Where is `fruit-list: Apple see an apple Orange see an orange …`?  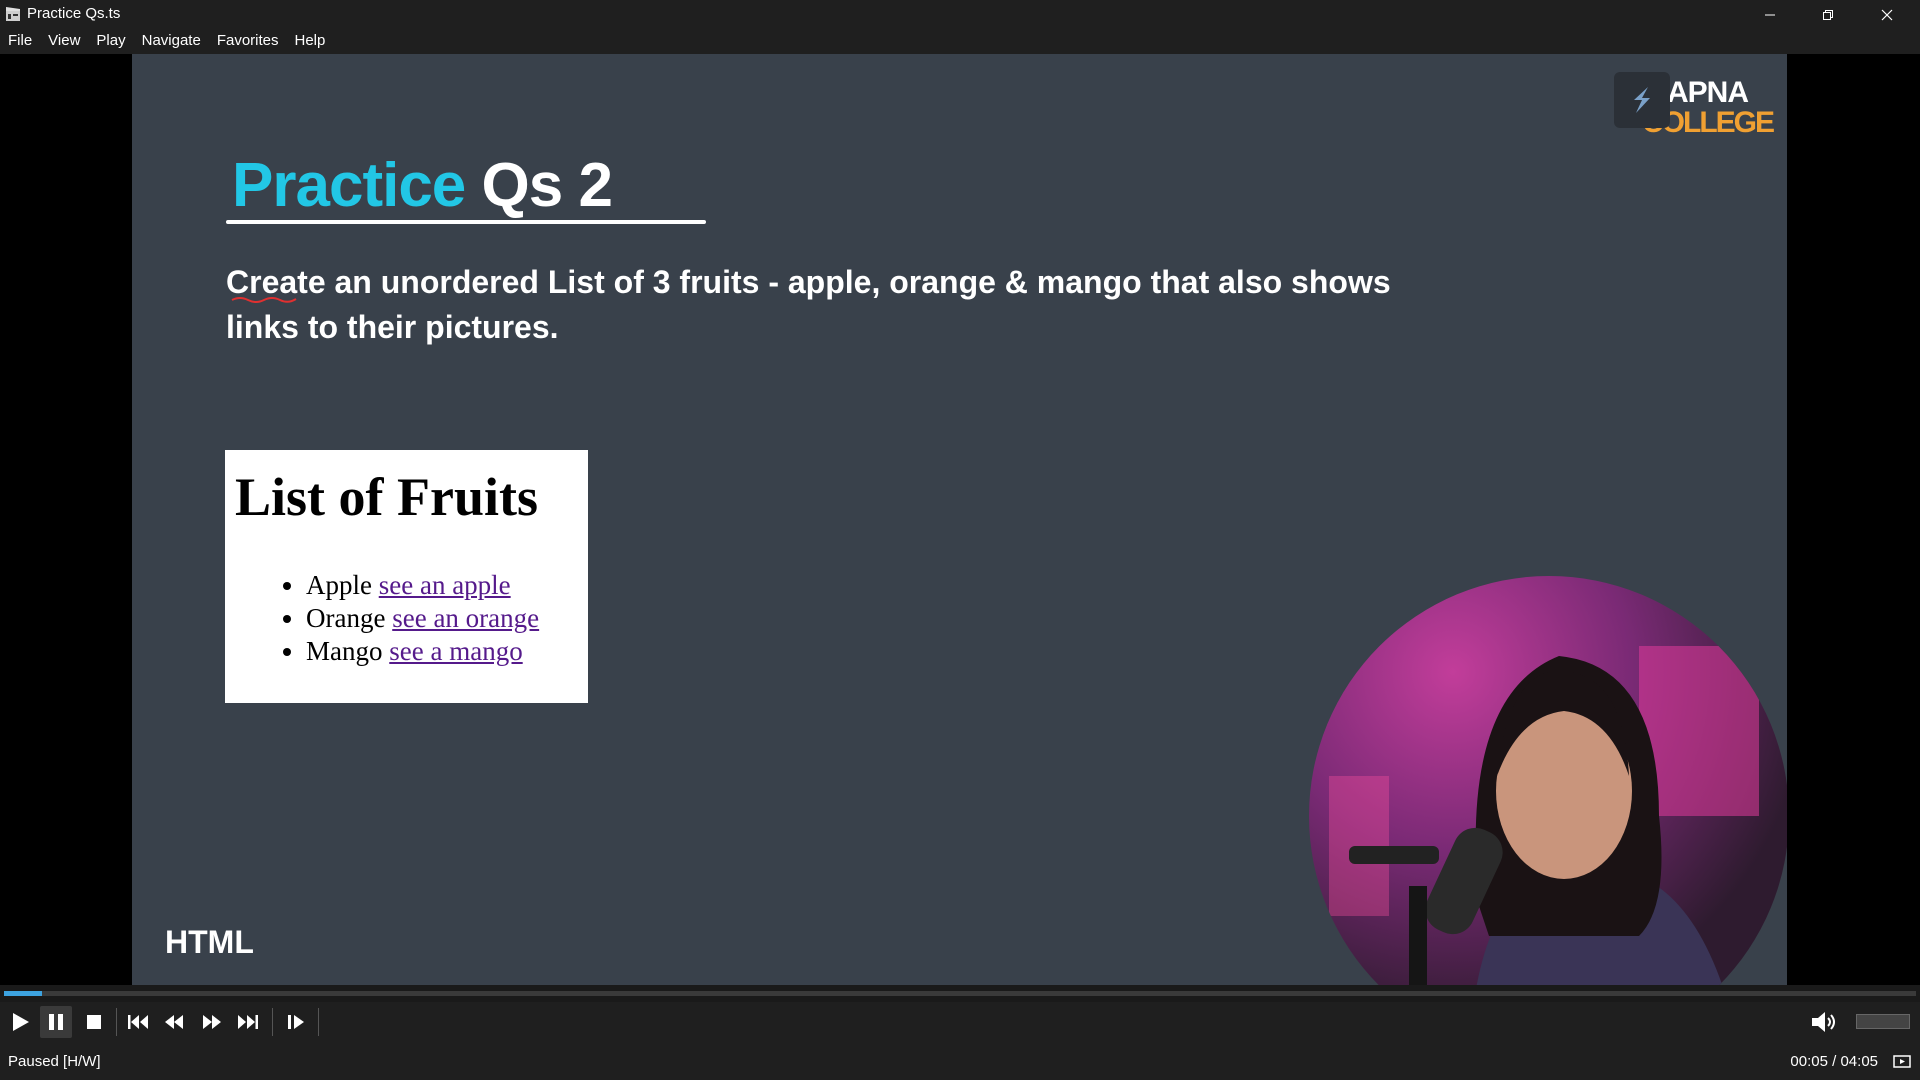 fruit-list: Apple see an apple Orange see an orange … is located at coordinates (410, 618).